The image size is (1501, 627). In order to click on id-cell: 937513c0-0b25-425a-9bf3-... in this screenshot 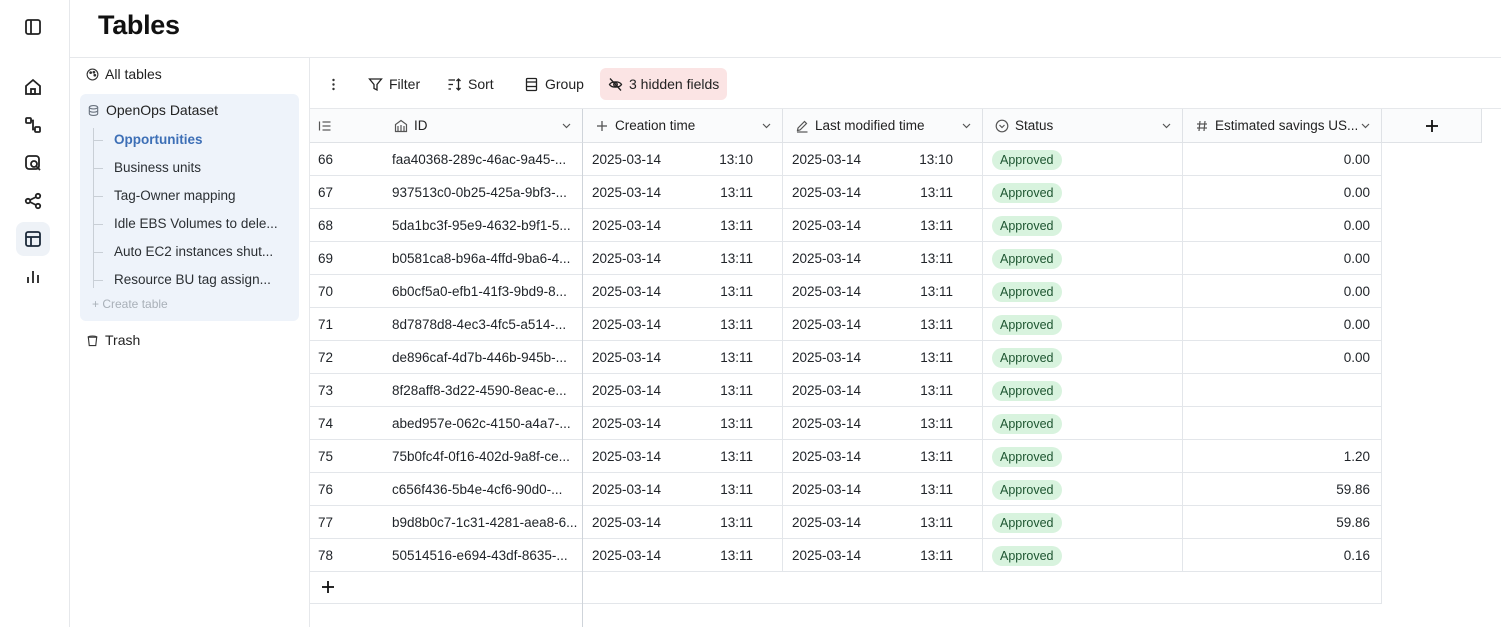, I will do `click(482, 192)`.